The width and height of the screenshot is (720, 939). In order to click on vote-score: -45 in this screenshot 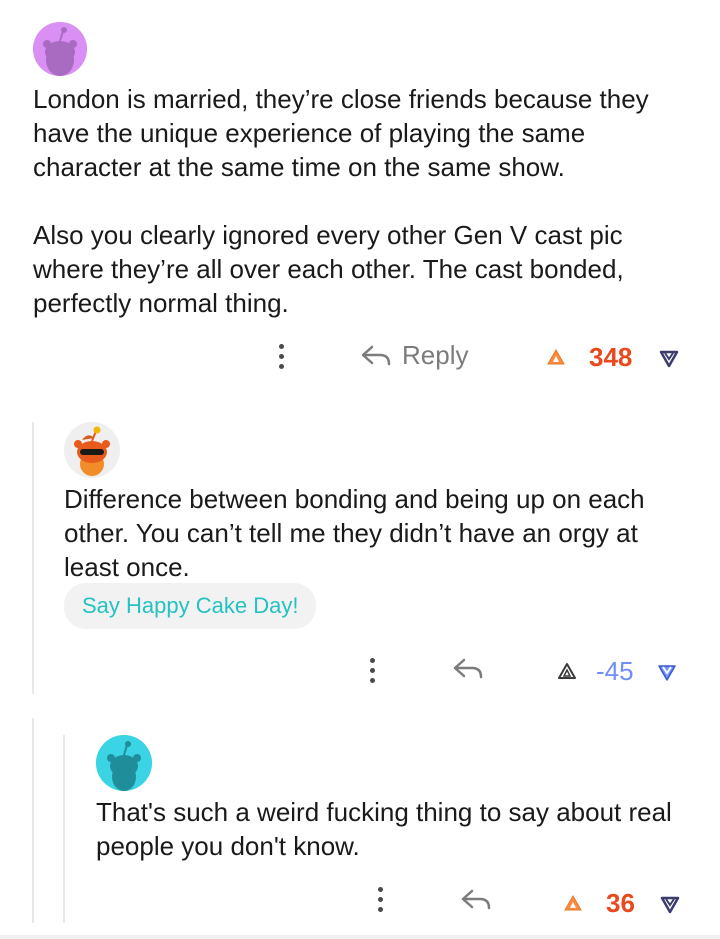, I will do `click(615, 671)`.